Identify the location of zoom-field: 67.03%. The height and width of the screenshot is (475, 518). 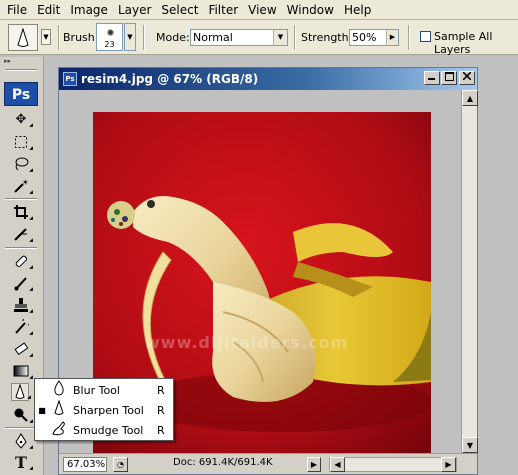
(85, 464).